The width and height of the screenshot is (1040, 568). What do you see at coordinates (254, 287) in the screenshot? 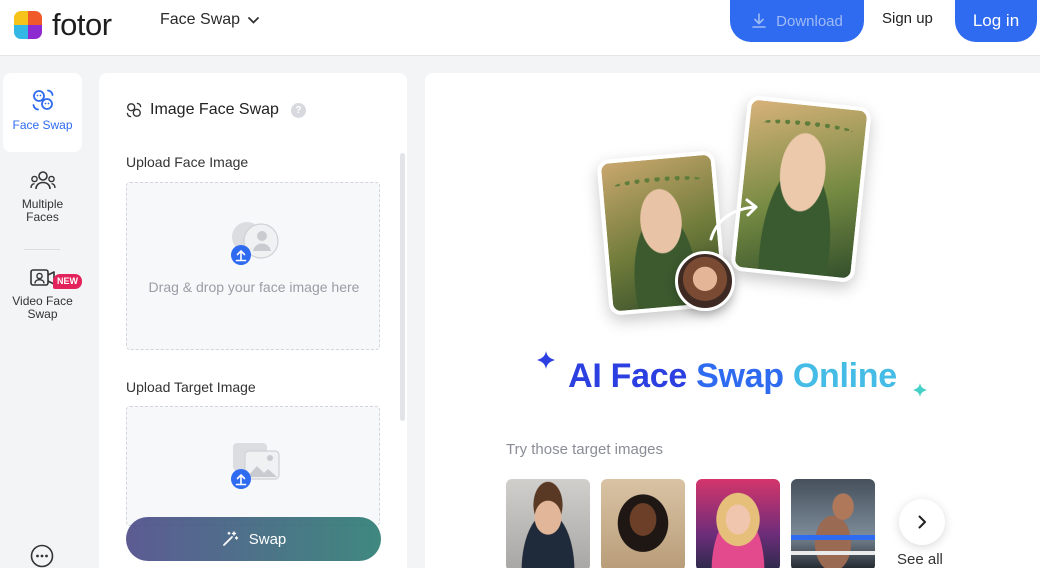
I see `face-dropzone-hint: Drag & drop your face image here` at bounding box center [254, 287].